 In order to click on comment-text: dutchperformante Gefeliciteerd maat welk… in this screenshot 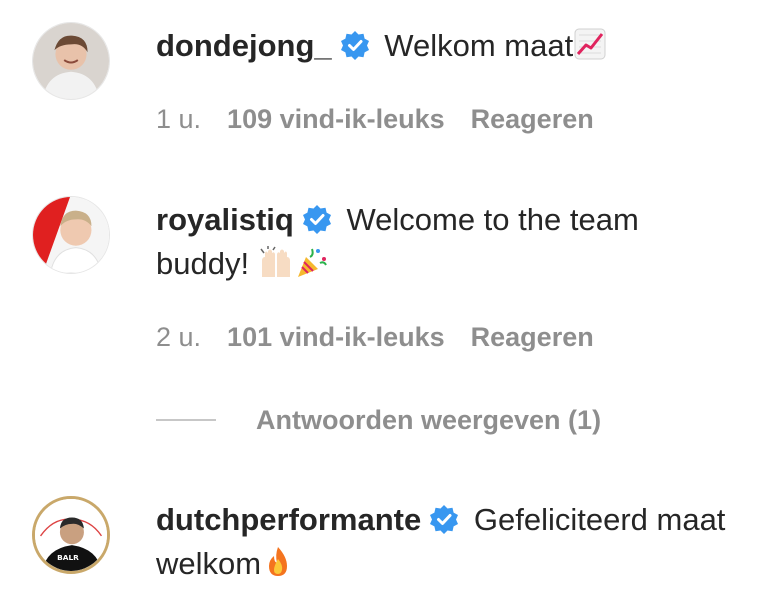, I will do `click(446, 542)`.